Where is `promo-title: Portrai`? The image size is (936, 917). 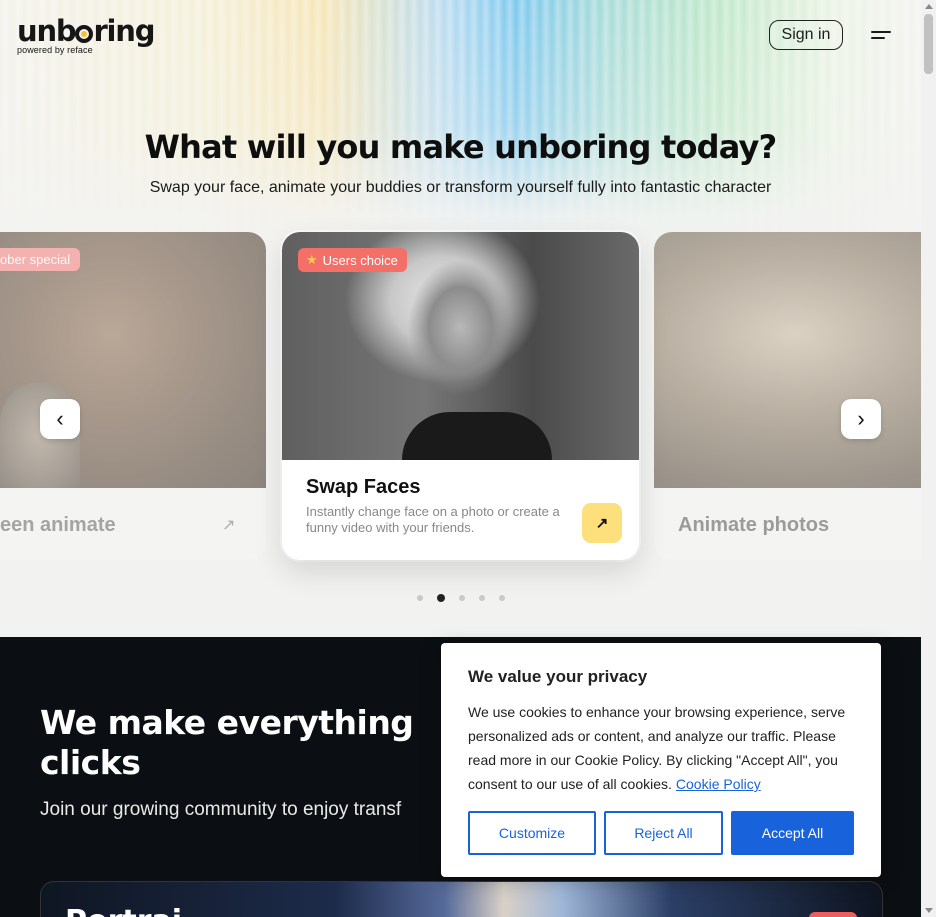 promo-title: Portrai is located at coordinates (123, 910).